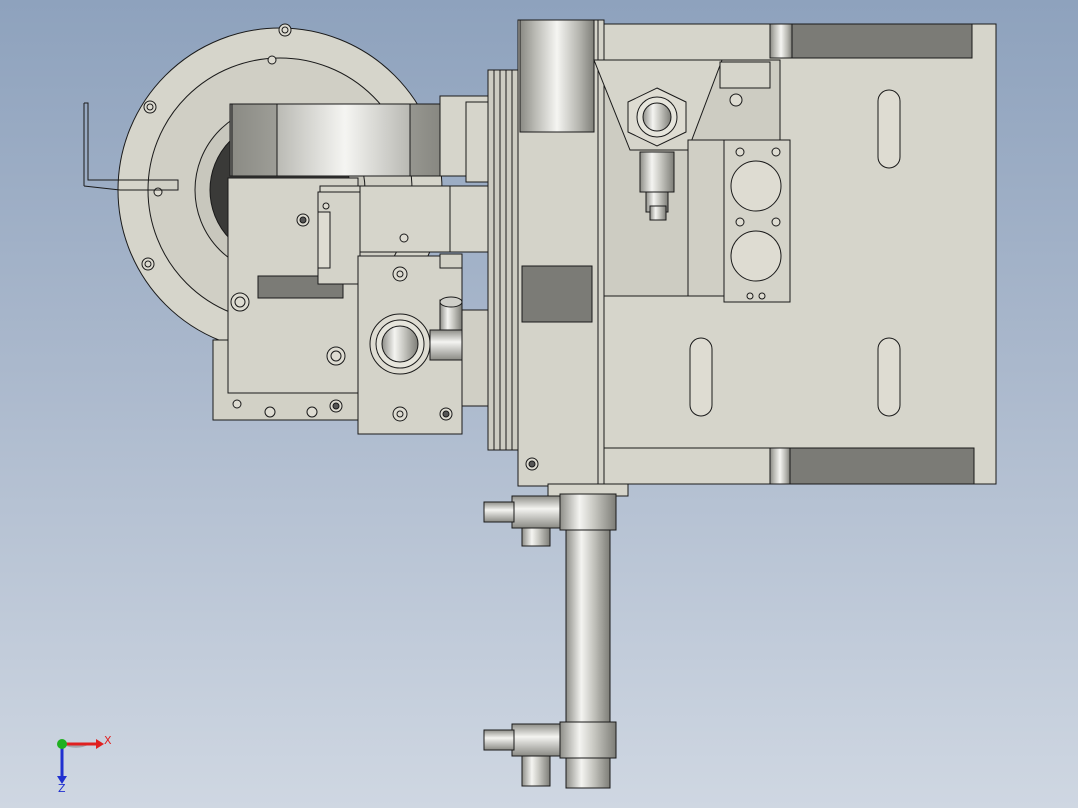 This screenshot has width=1078, height=808. What do you see at coordinates (757, 221) in the screenshot?
I see `bracket-block` at bounding box center [757, 221].